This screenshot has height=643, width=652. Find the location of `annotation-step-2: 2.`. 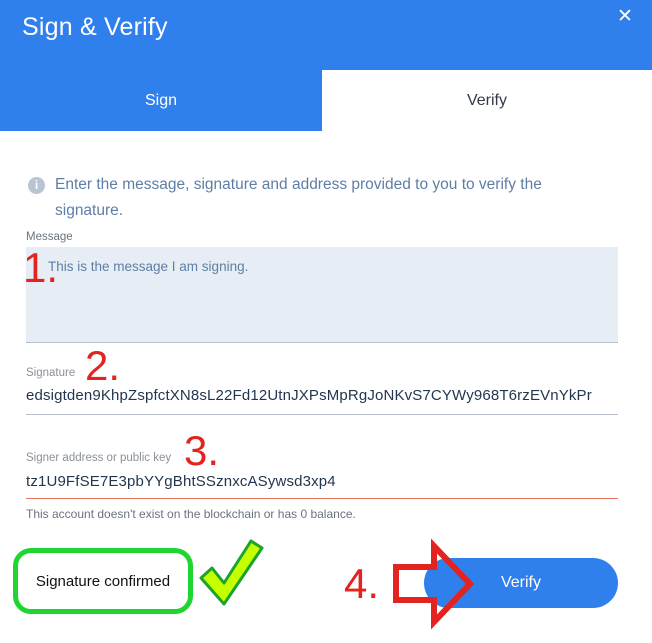

annotation-step-2: 2. is located at coordinates (103, 365).